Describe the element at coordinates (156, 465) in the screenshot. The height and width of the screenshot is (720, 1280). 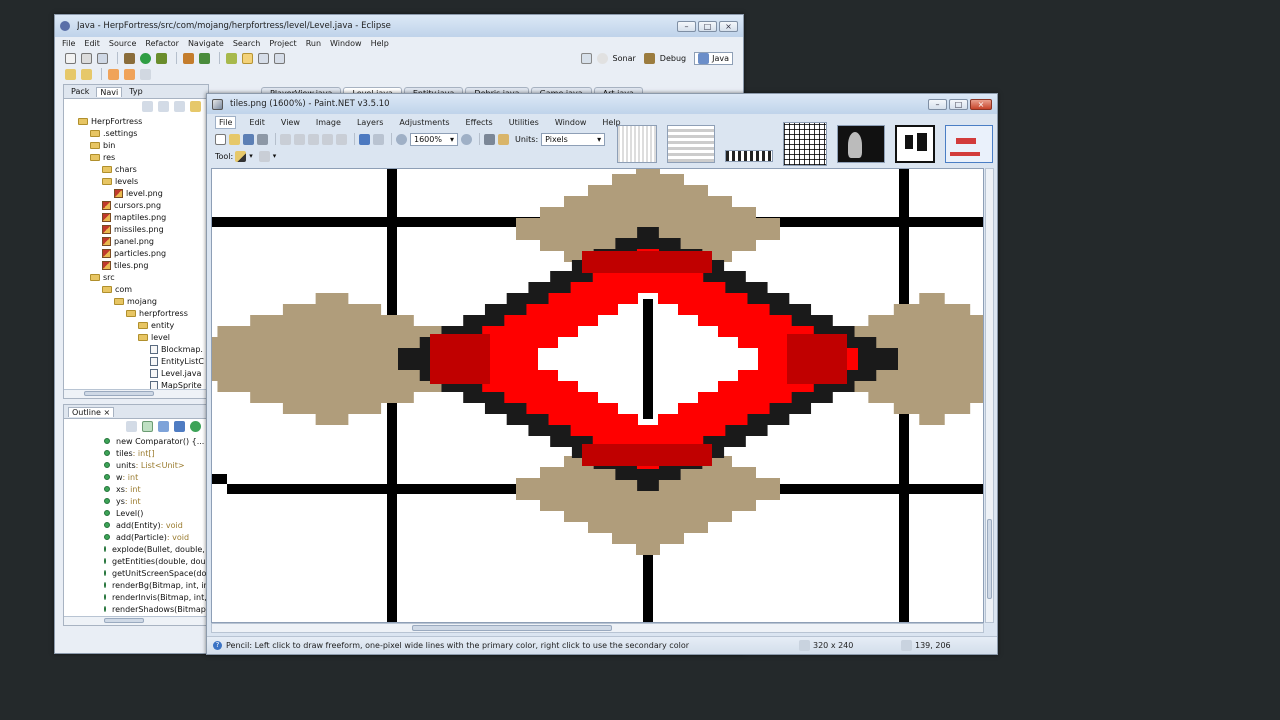
I see `outline-item: units : List<Unit>` at that location.